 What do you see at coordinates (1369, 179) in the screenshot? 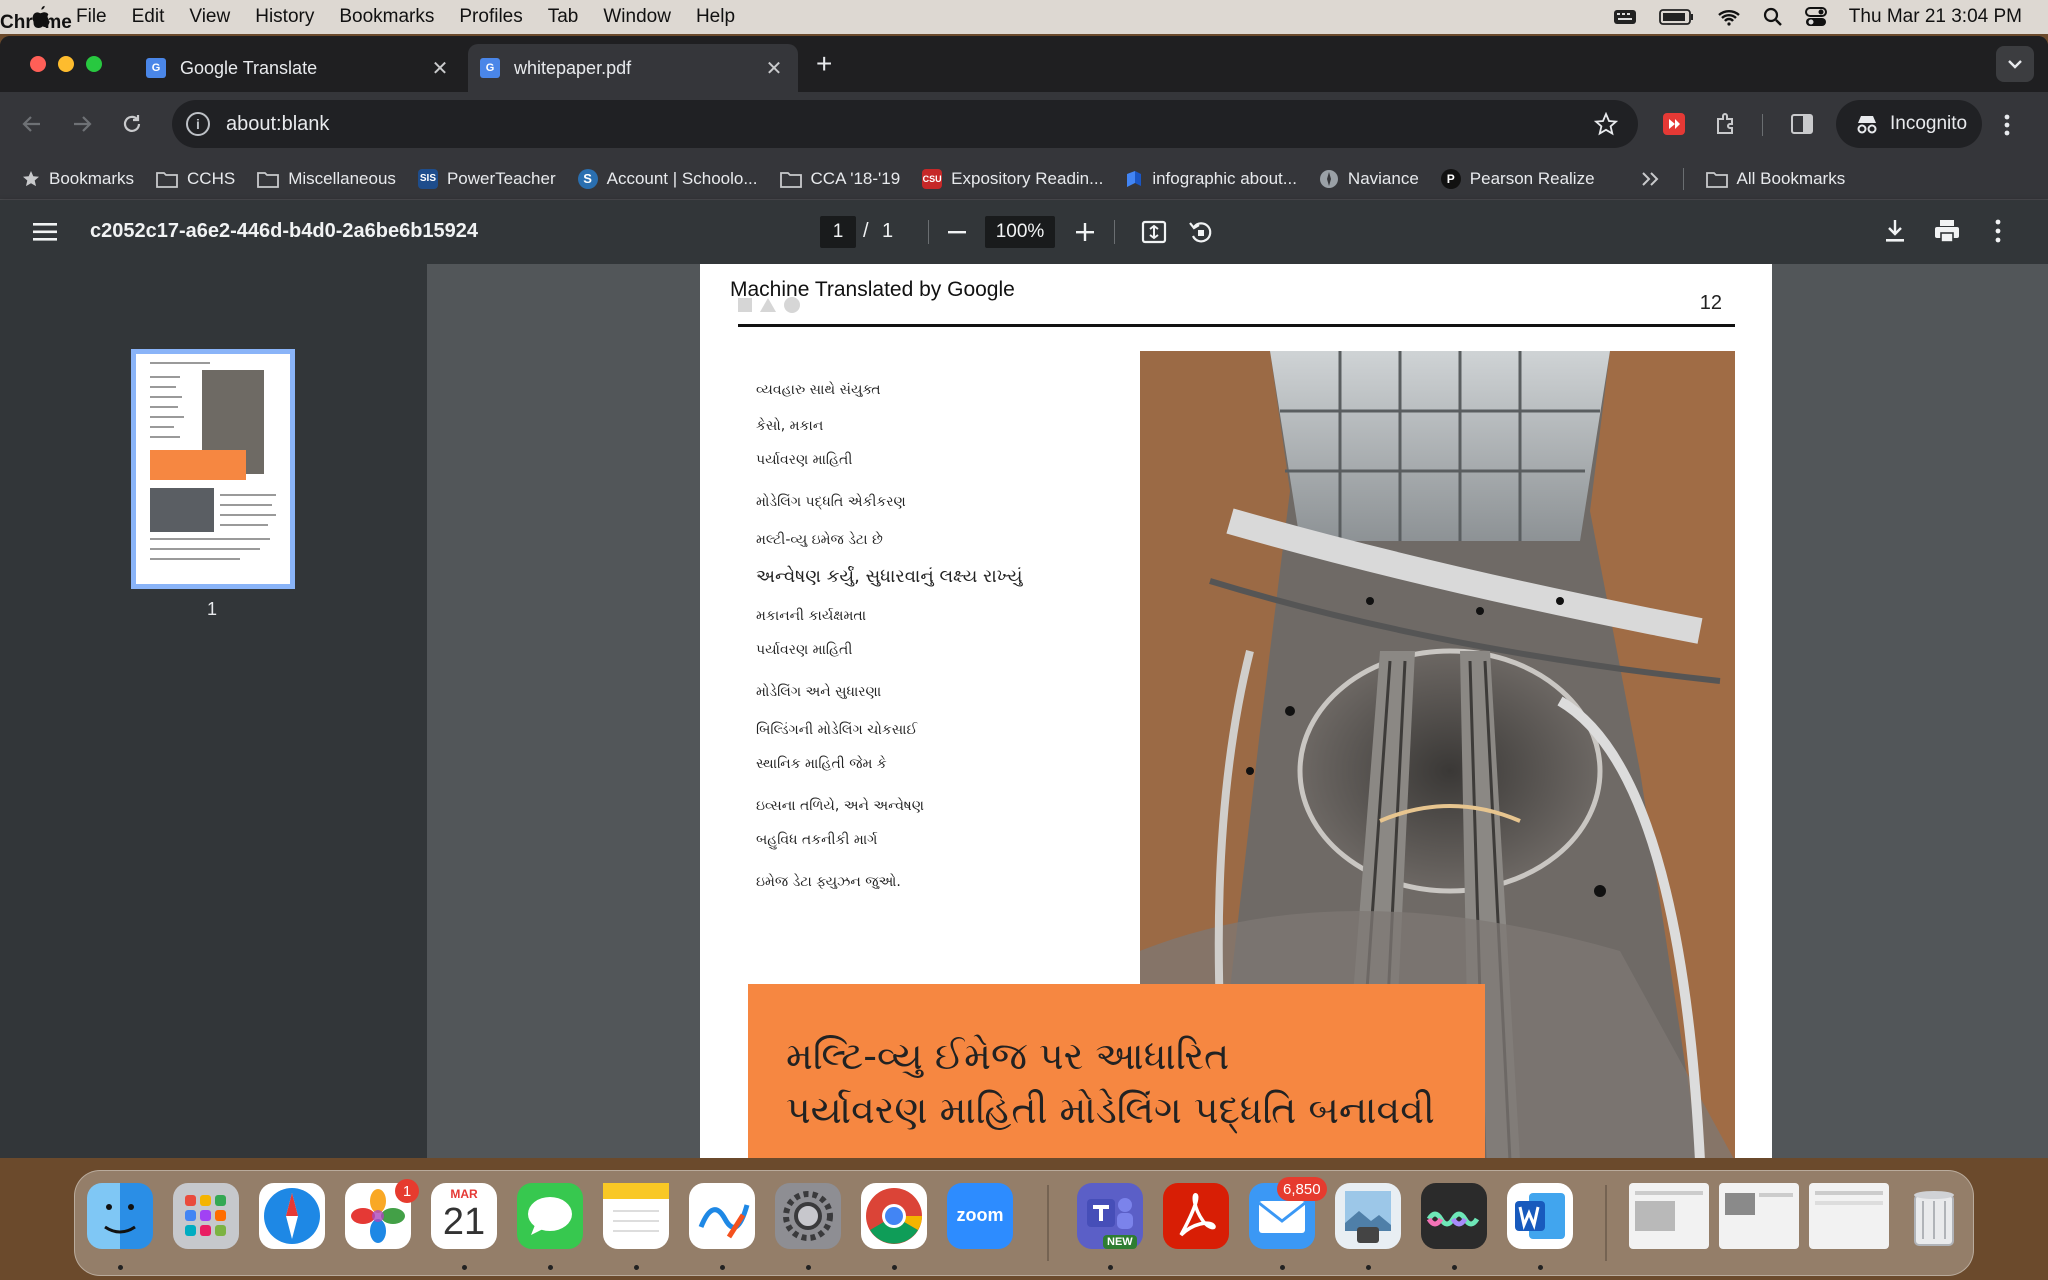
I see `bookmark-naviance: Naviance` at bounding box center [1369, 179].